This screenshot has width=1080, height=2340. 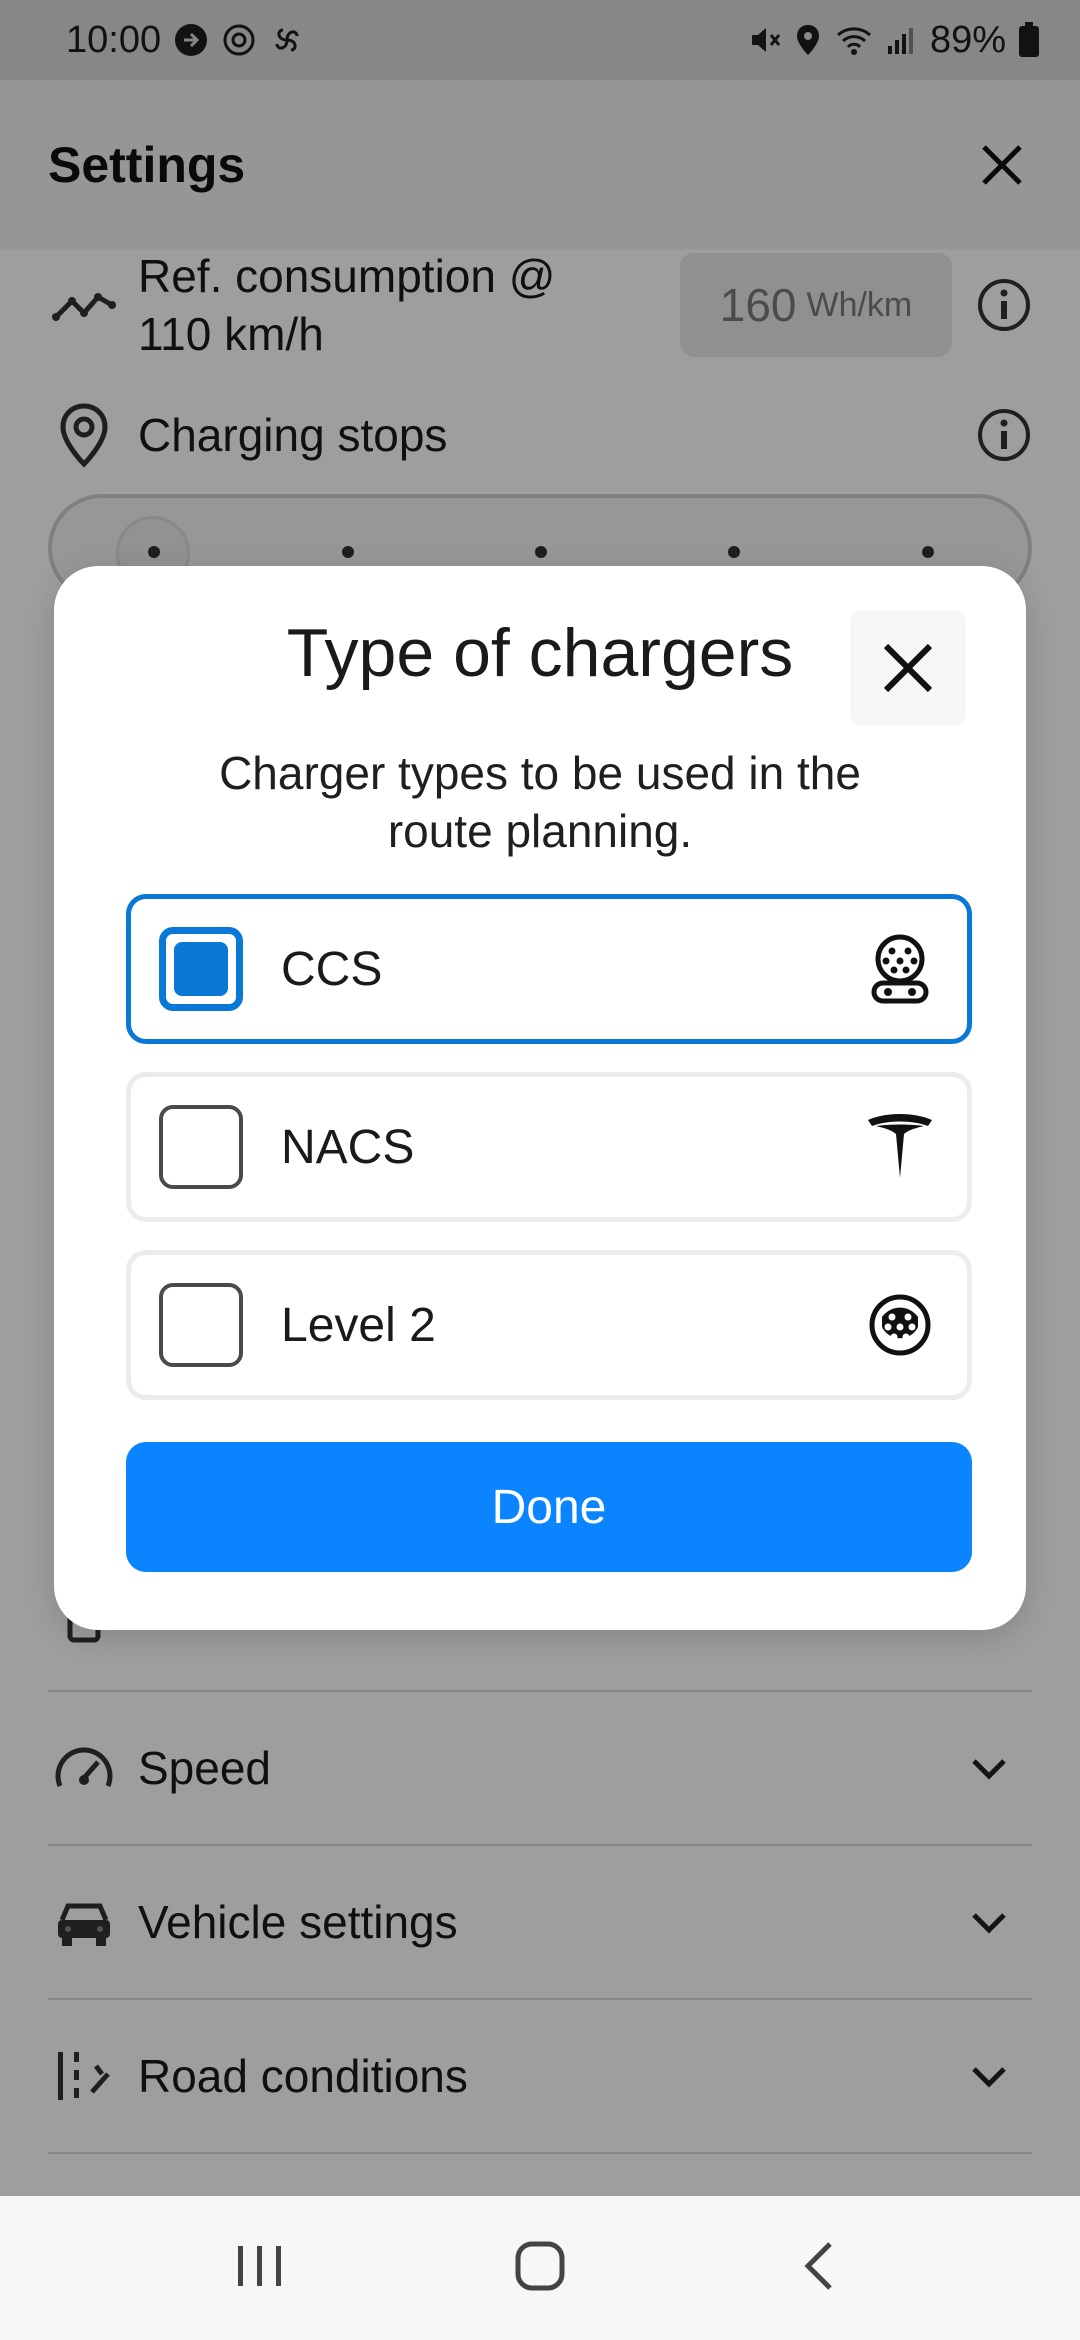 I want to click on tesla-logo-icon, so click(x=900, y=1147).